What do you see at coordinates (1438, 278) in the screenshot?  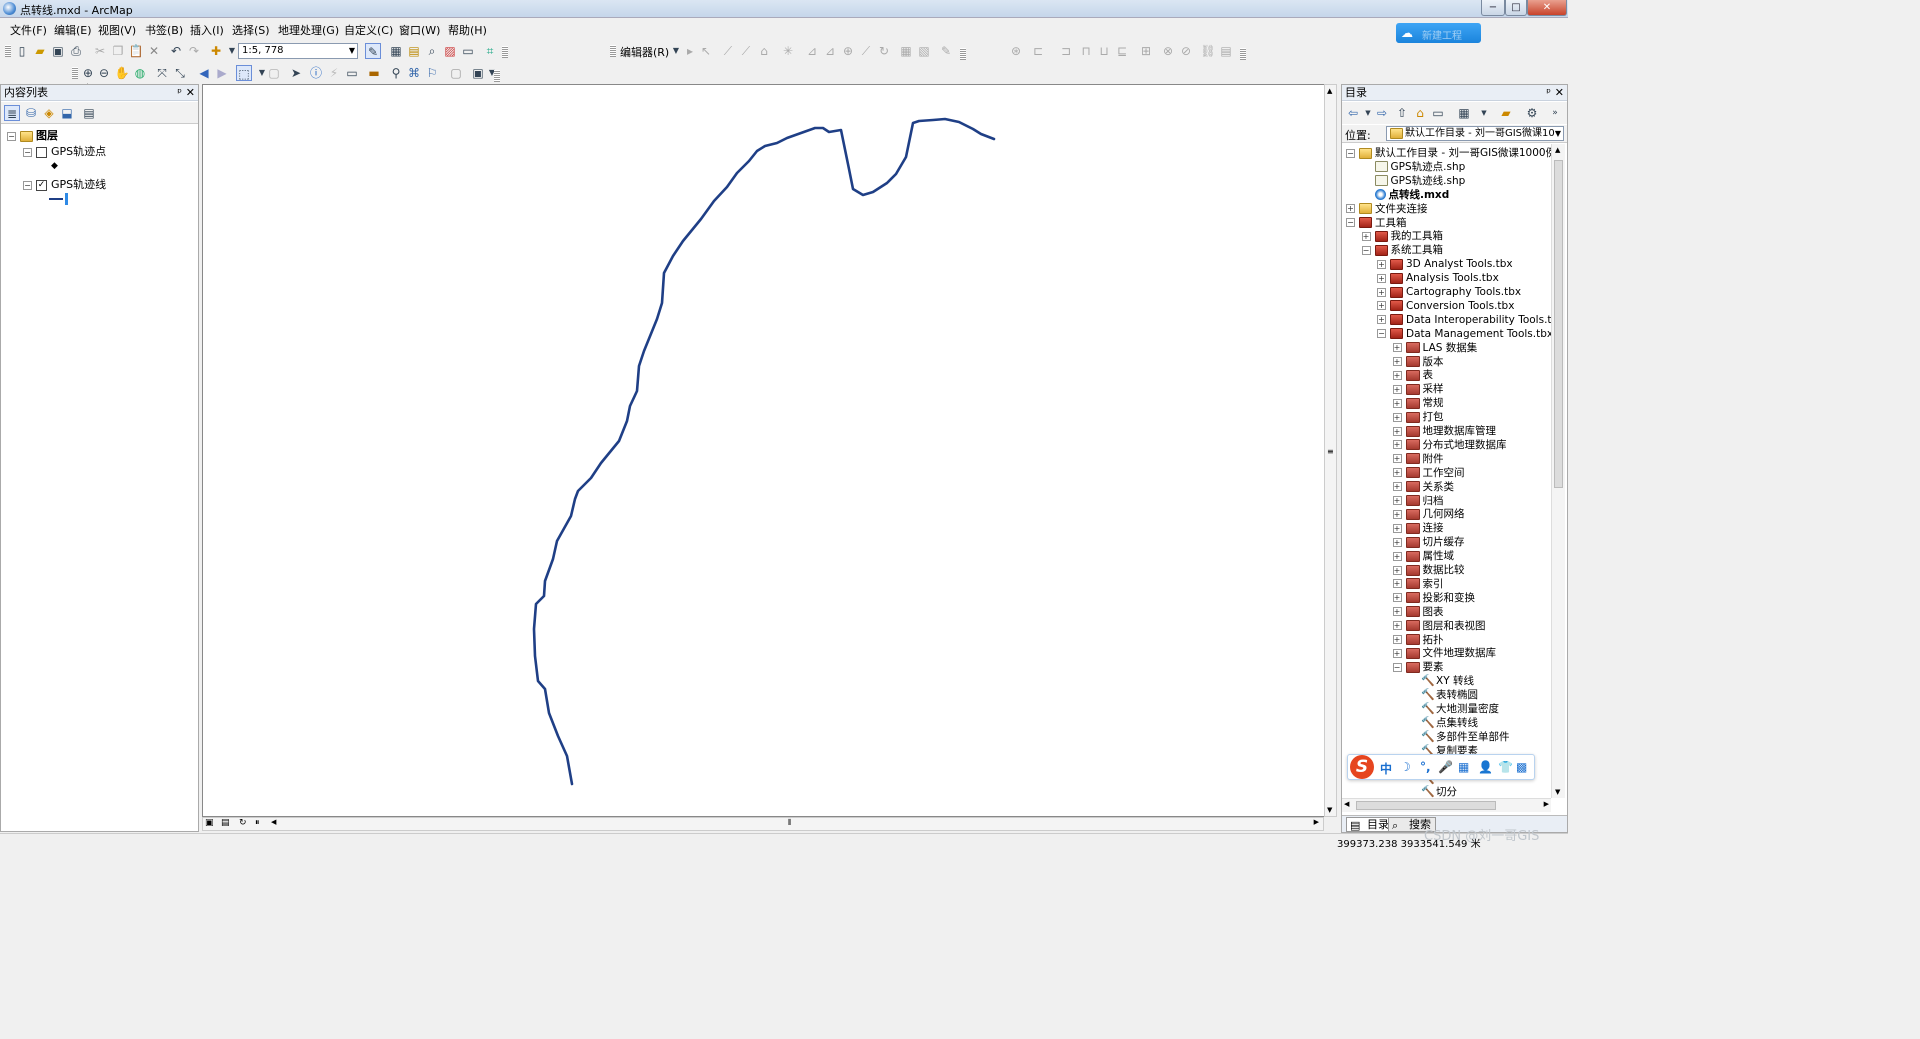 I see `catalog-tree-item: + Analysis Tools.tbx` at bounding box center [1438, 278].